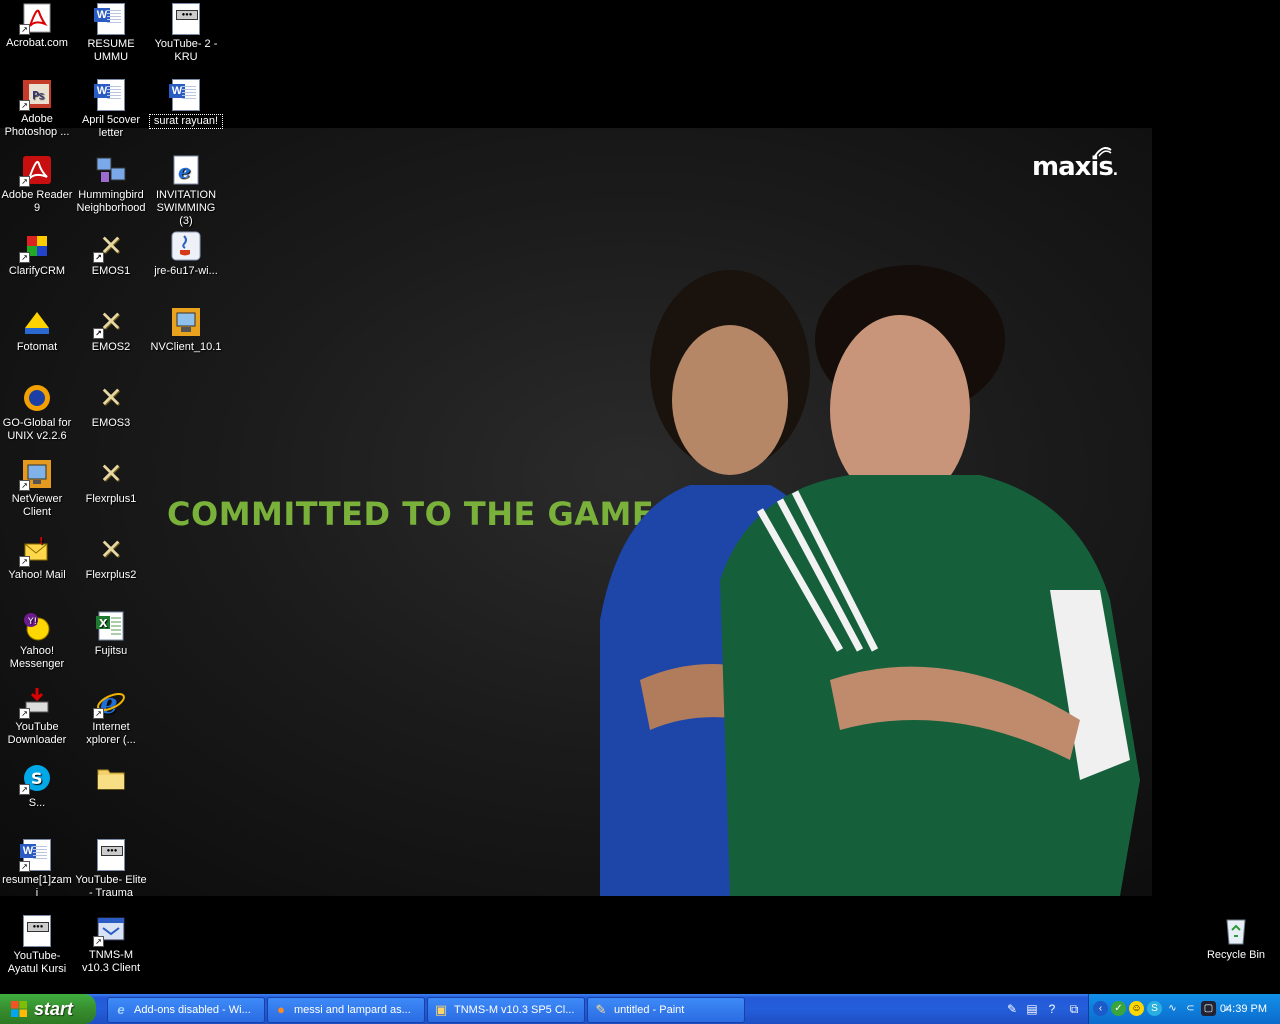 The height and width of the screenshot is (1024, 1280). Describe the element at coordinates (111, 184) in the screenshot. I see `desktop-icon-hummingbird-neighborhood: Hummingbird Neighborhood` at that location.